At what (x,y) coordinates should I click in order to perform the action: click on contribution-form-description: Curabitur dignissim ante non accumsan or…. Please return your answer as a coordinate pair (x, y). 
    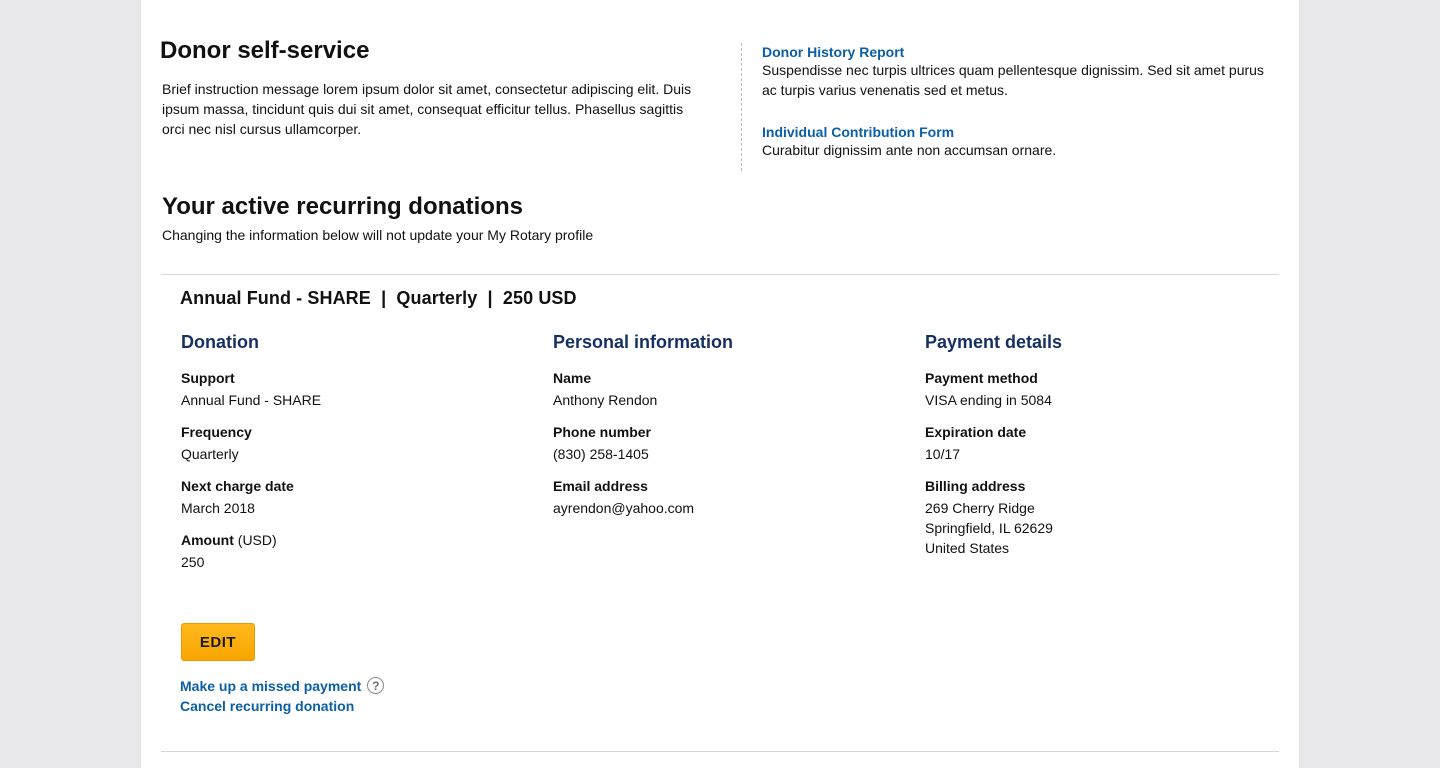
    Looking at the image, I should click on (909, 150).